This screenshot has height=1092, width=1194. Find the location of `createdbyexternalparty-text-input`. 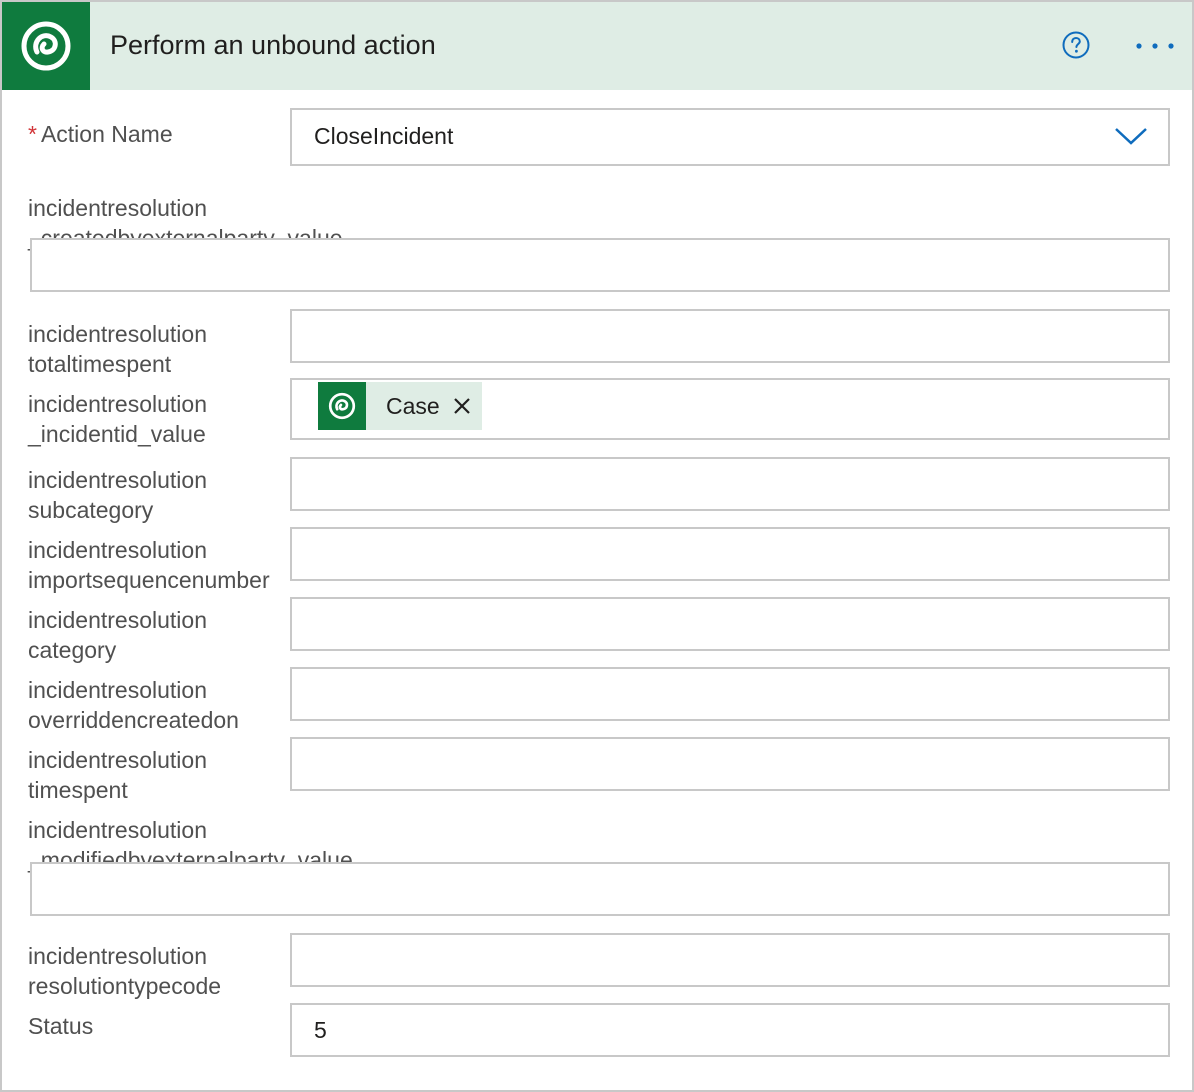

createdbyexternalparty-text-input is located at coordinates (600, 265).